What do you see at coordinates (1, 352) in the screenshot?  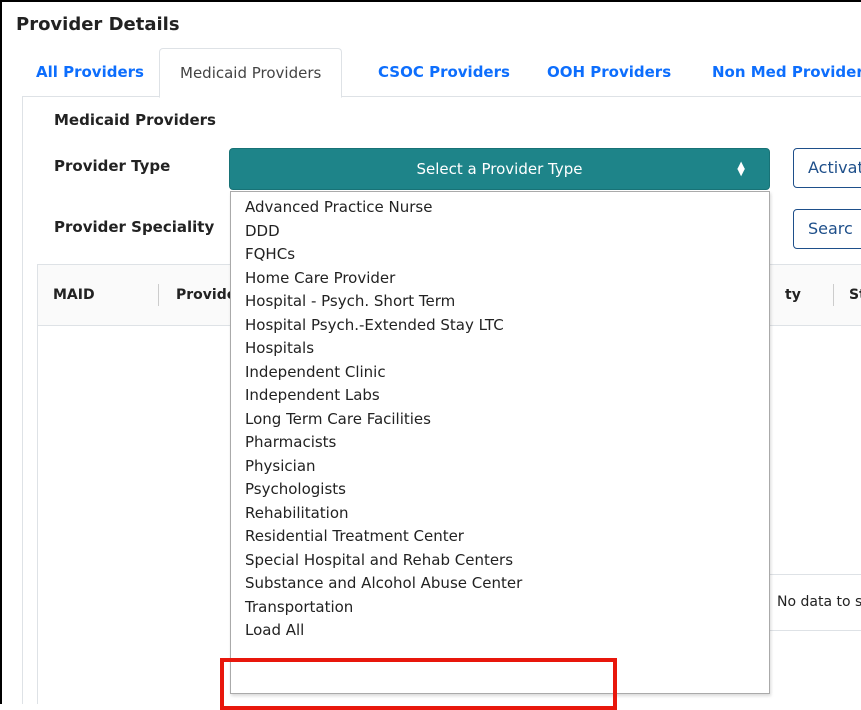 I see `frame-left-border` at bounding box center [1, 352].